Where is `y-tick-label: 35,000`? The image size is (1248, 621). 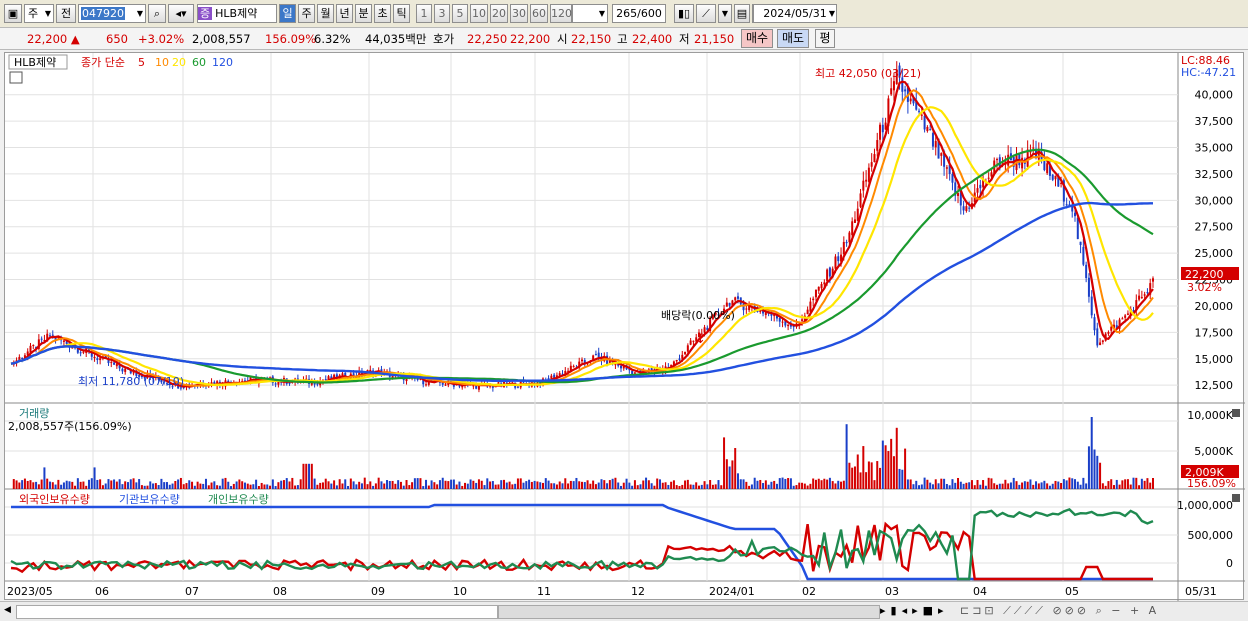 y-tick-label: 35,000 is located at coordinates (1214, 148).